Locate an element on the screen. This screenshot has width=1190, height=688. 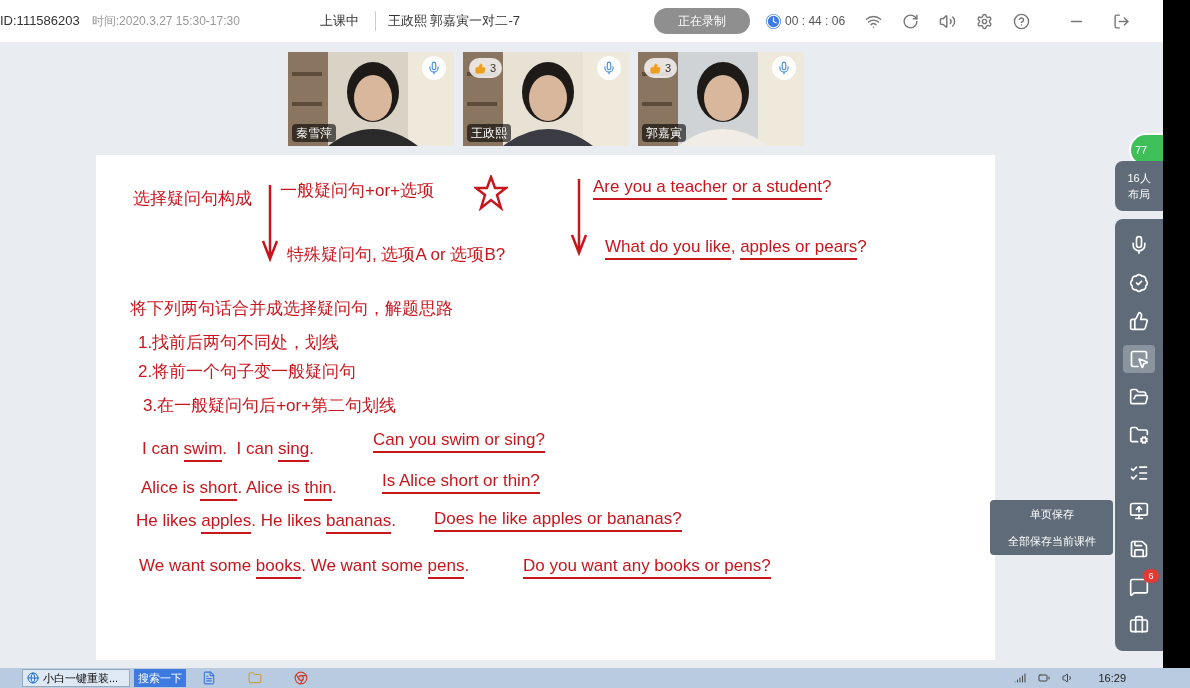
handwritten-text: 选择疑问句构成 is located at coordinates (192, 199).